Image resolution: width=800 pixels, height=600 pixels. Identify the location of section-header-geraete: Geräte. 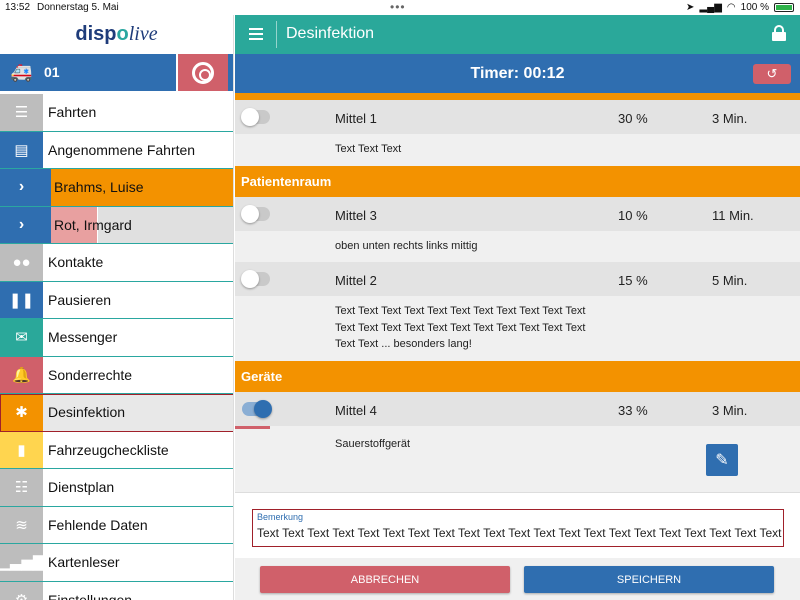
(517, 376).